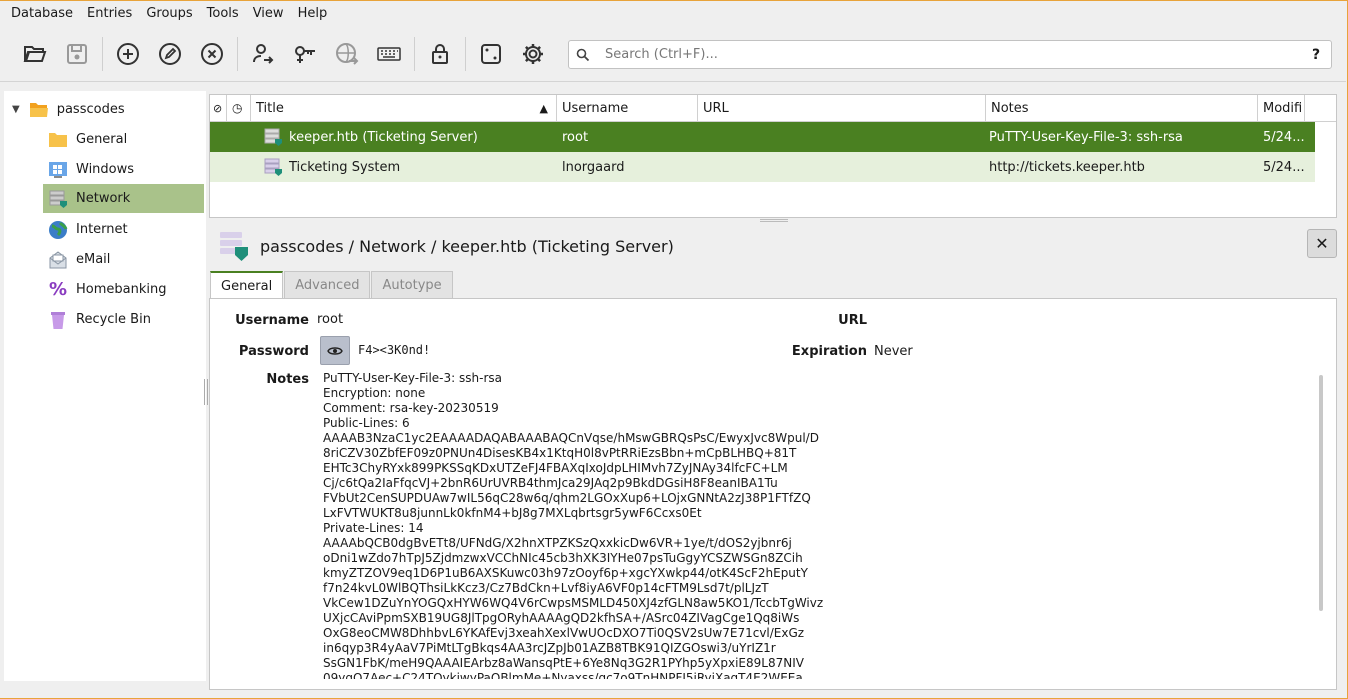  What do you see at coordinates (16, 109) in the screenshot?
I see `chevron-down-icon: ▼` at bounding box center [16, 109].